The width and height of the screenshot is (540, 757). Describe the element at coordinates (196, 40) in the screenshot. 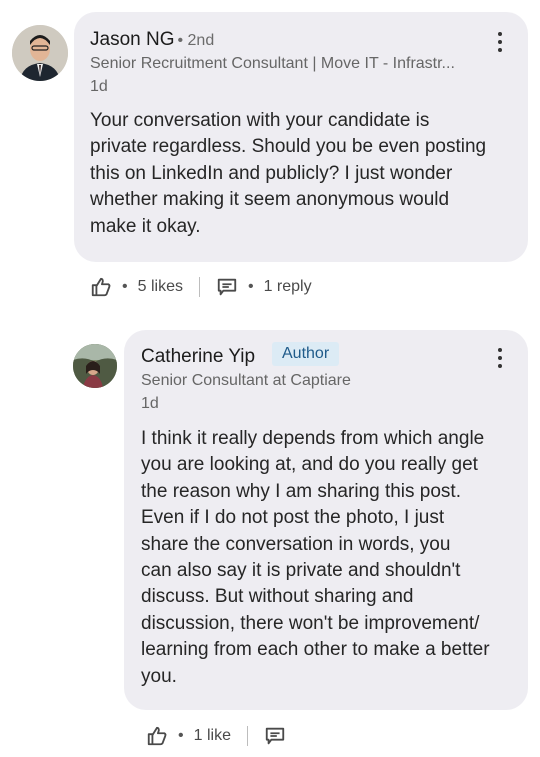

I see `connection-degree: • 2nd` at that location.